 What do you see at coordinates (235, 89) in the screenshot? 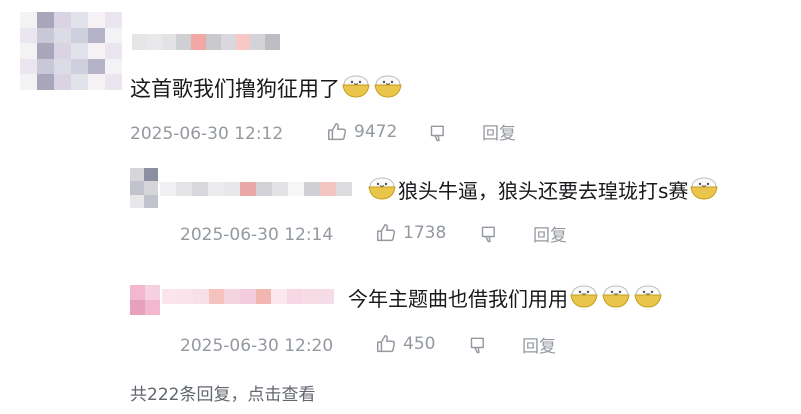
I see `comment-text-body: 这首歌我们撸狗征用了` at bounding box center [235, 89].